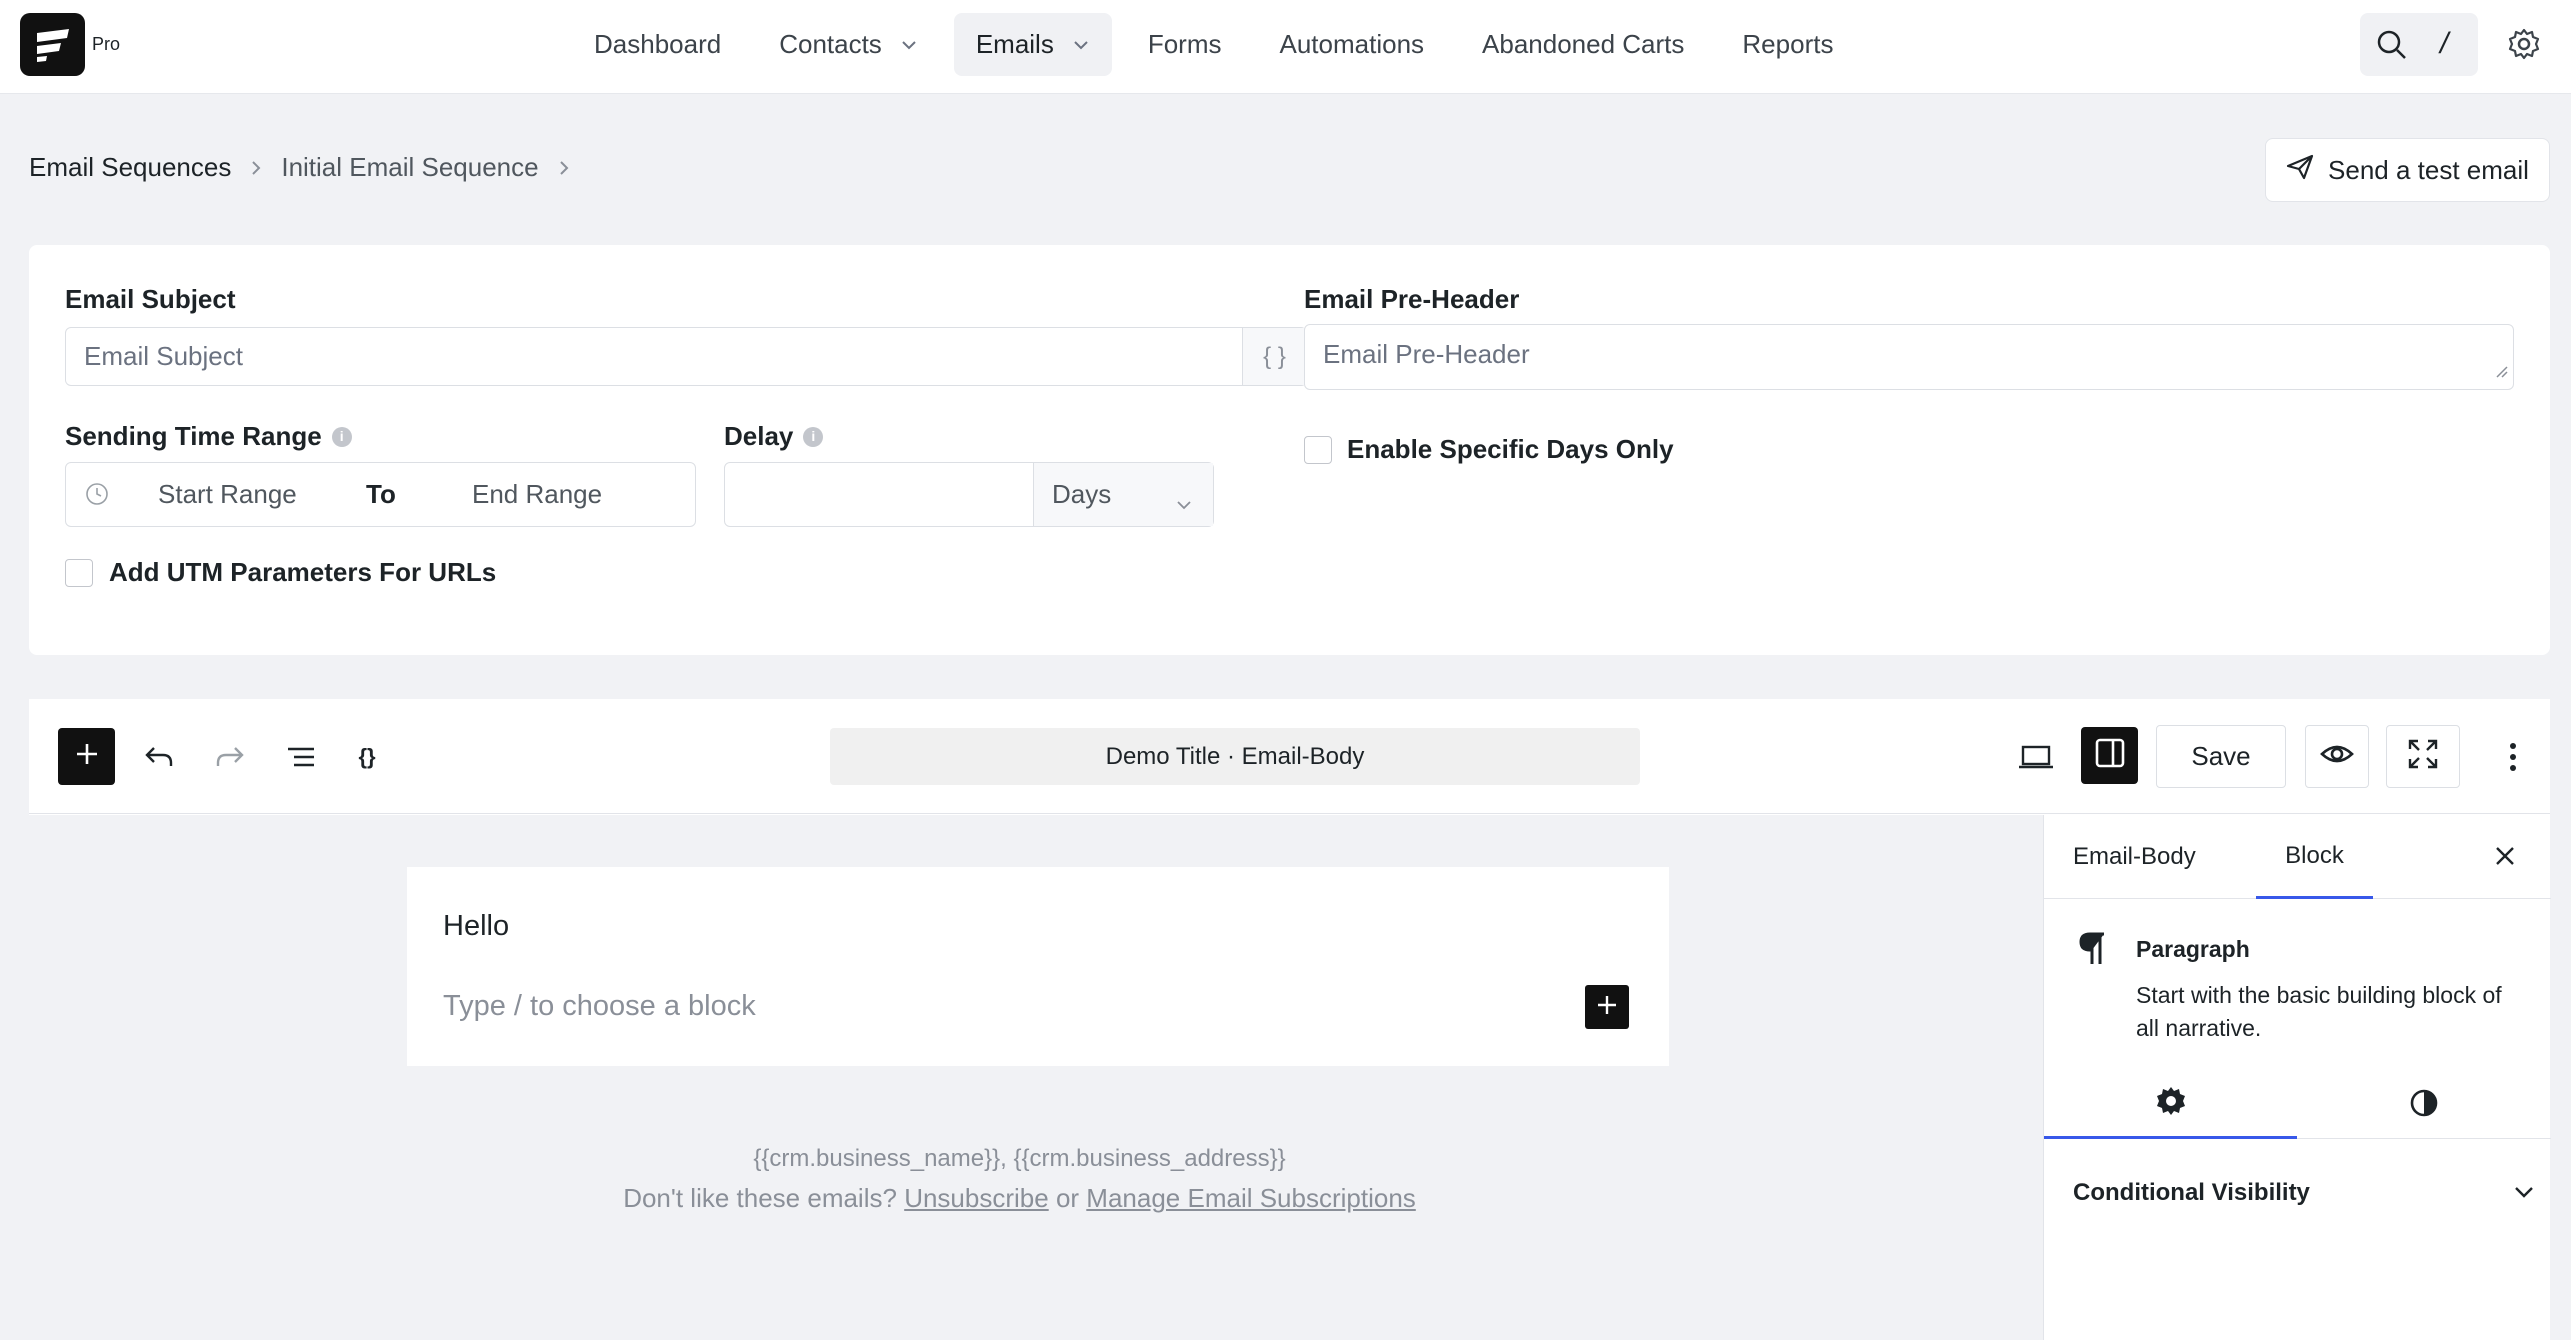 The height and width of the screenshot is (1340, 2571). I want to click on delay-label: Delay, so click(774, 436).